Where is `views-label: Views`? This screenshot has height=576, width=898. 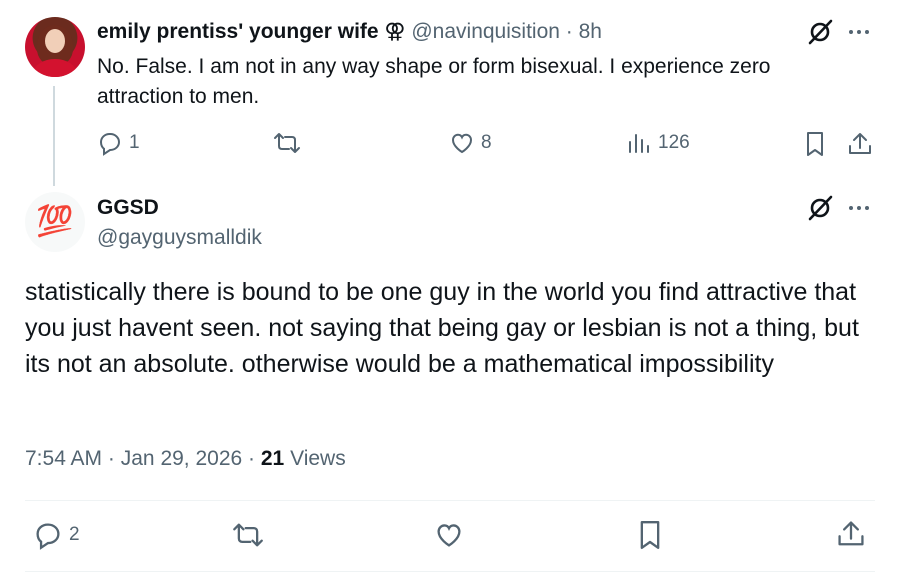 views-label: Views is located at coordinates (318, 458).